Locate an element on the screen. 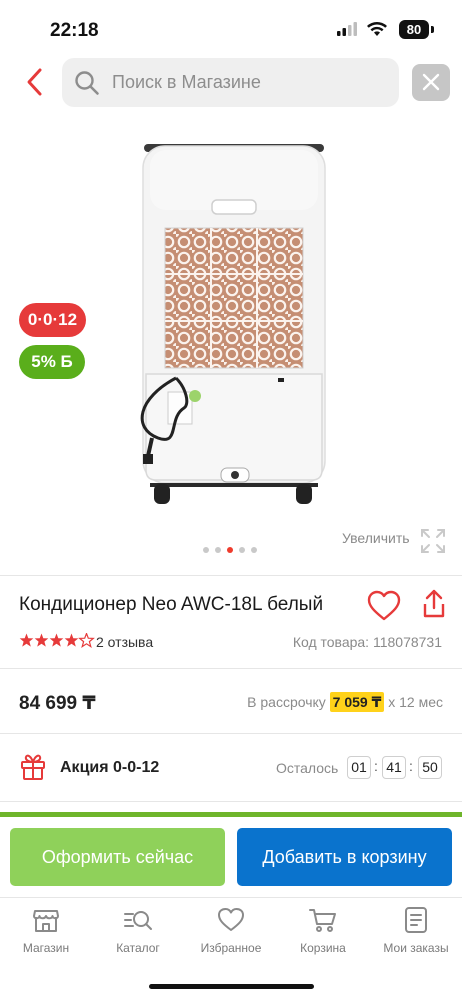 The height and width of the screenshot is (999, 462). status-time: 22:18 is located at coordinates (74, 30).